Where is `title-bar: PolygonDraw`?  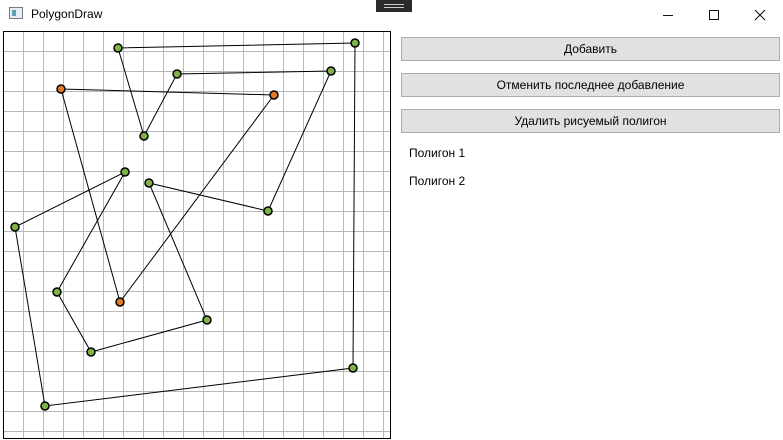 title-bar: PolygonDraw is located at coordinates (391, 15).